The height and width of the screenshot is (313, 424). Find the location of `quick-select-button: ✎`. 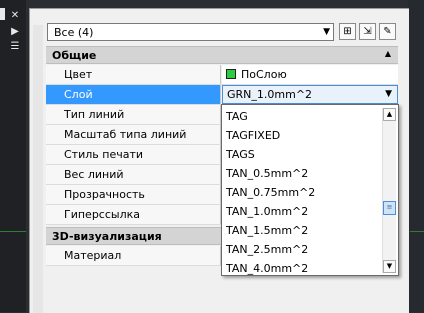

quick-select-button: ✎ is located at coordinates (387, 31).